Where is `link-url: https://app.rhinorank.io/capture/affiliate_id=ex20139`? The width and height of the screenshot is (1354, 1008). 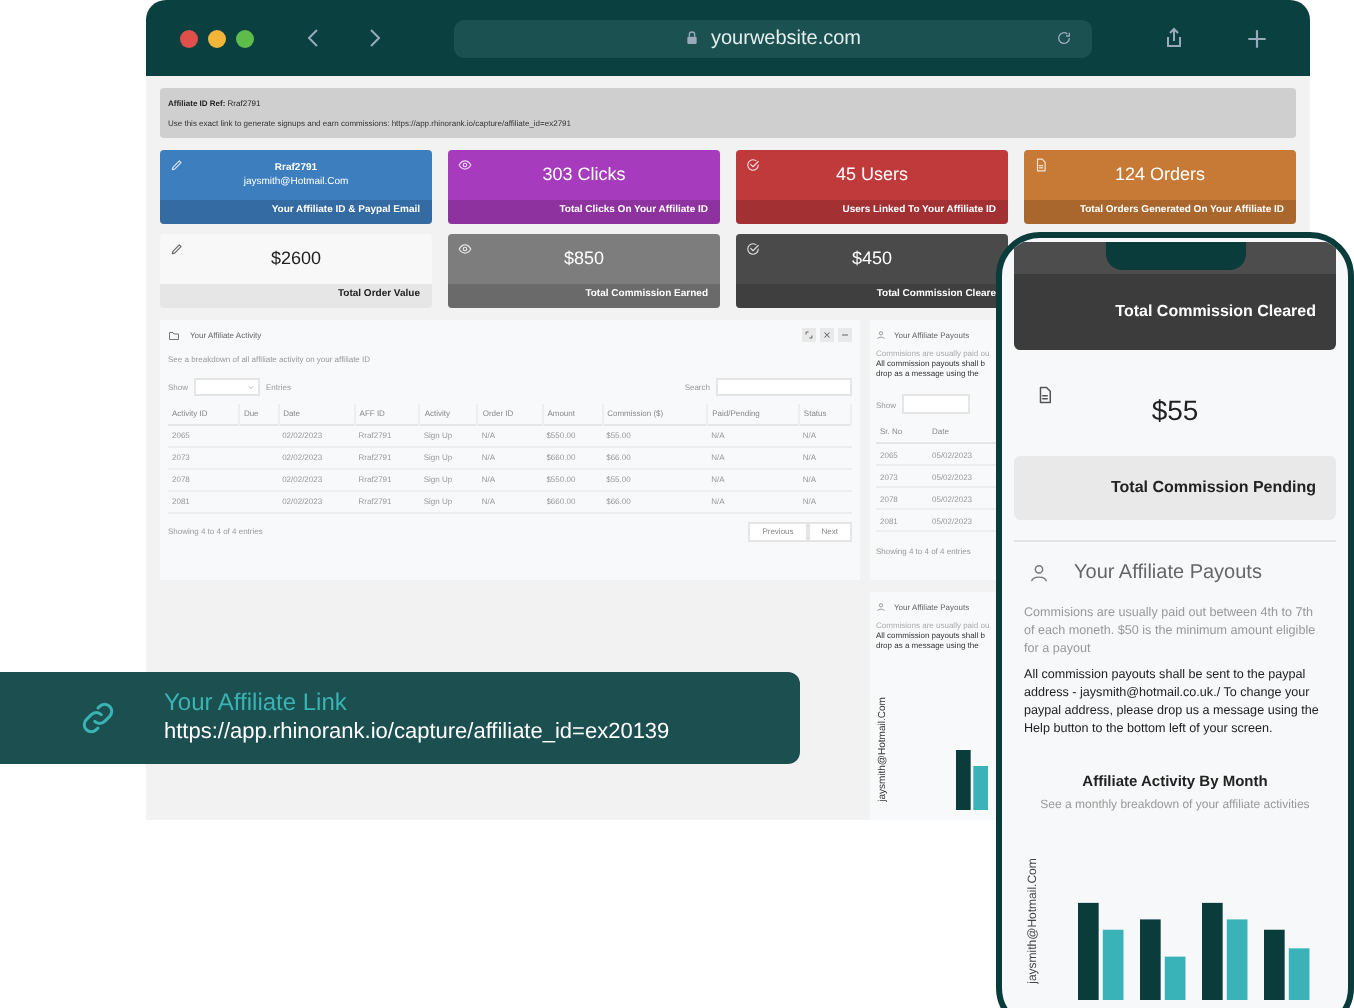 link-url: https://app.rhinorank.io/capture/affiliate_id=ex20139 is located at coordinates (417, 733).